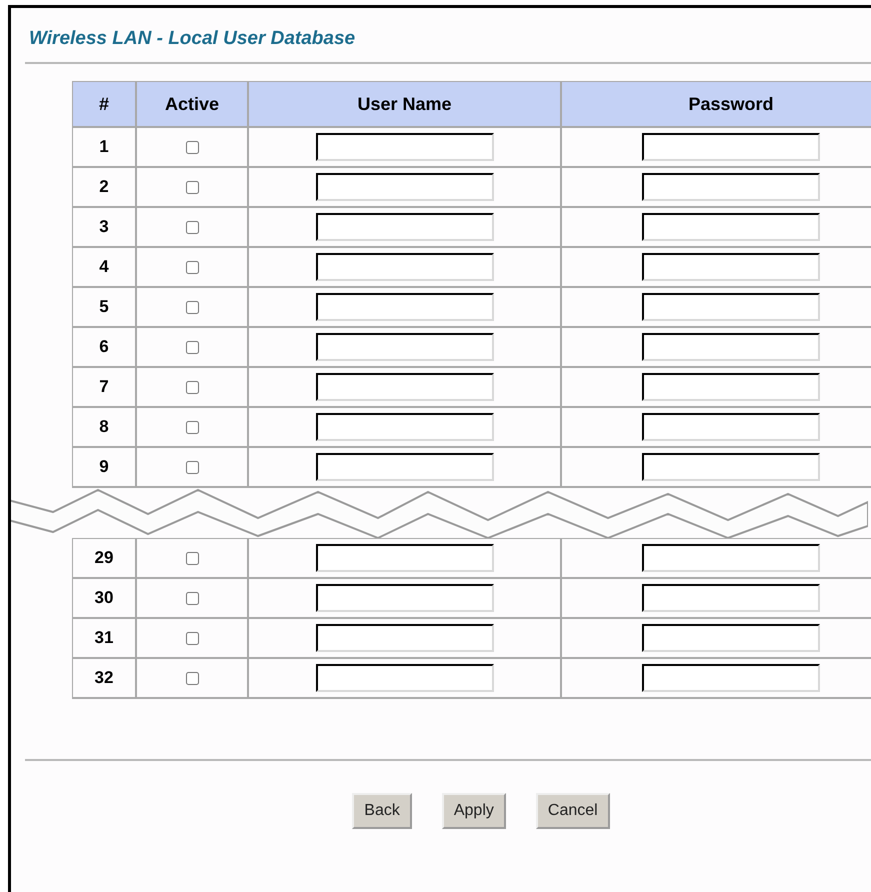 The width and height of the screenshot is (871, 892). What do you see at coordinates (382, 811) in the screenshot?
I see `action-button: Back` at bounding box center [382, 811].